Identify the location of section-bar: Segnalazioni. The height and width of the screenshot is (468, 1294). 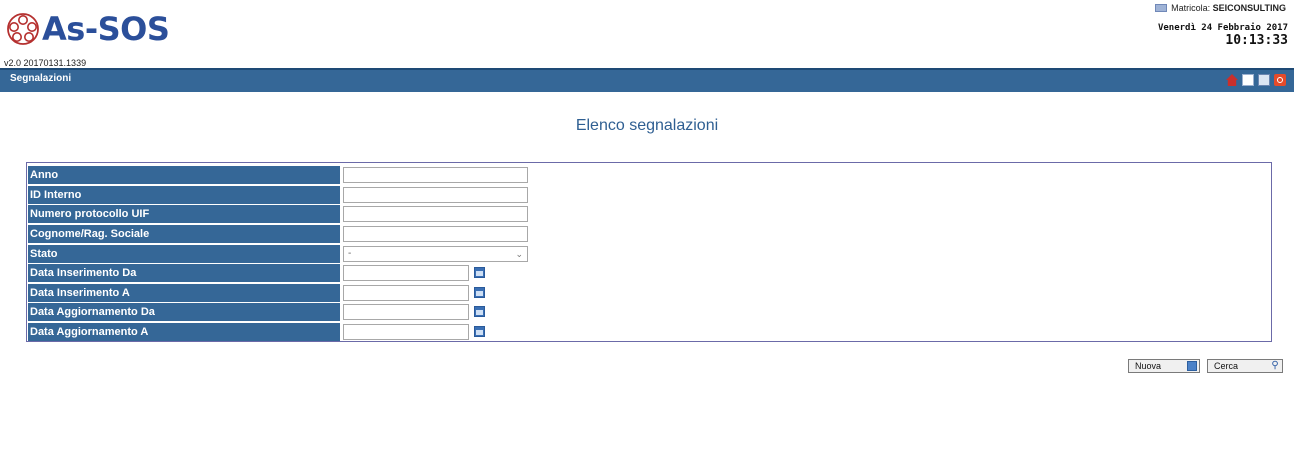
(647, 80).